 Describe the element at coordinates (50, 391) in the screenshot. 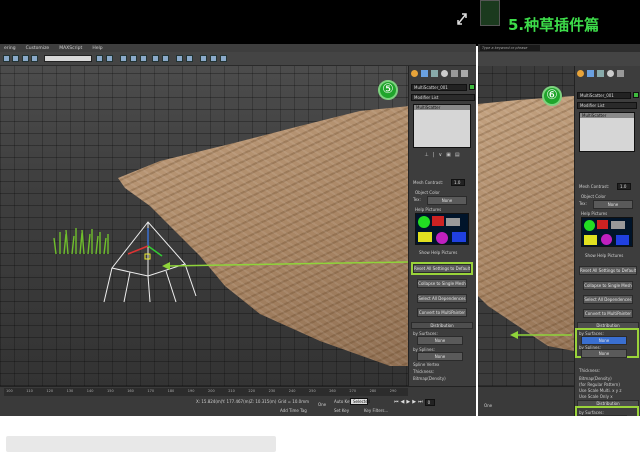

I see `timeline-tick-label: 120` at that location.